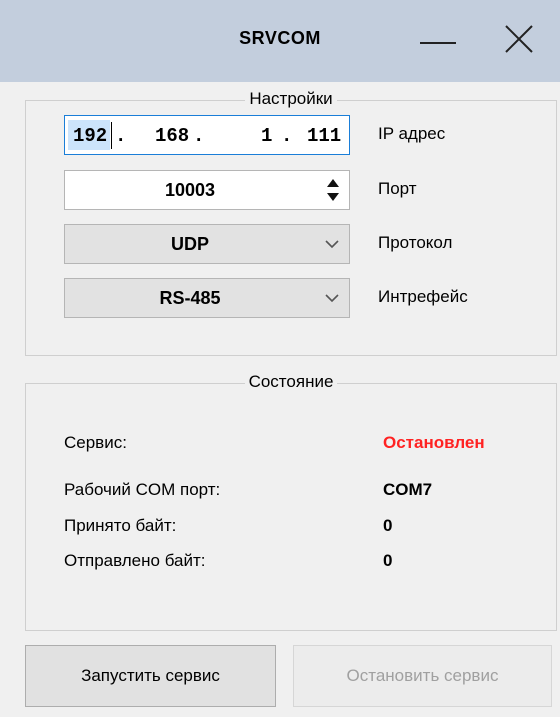 Image resolution: width=560 pixels, height=717 pixels. I want to click on close-icon, so click(519, 39).